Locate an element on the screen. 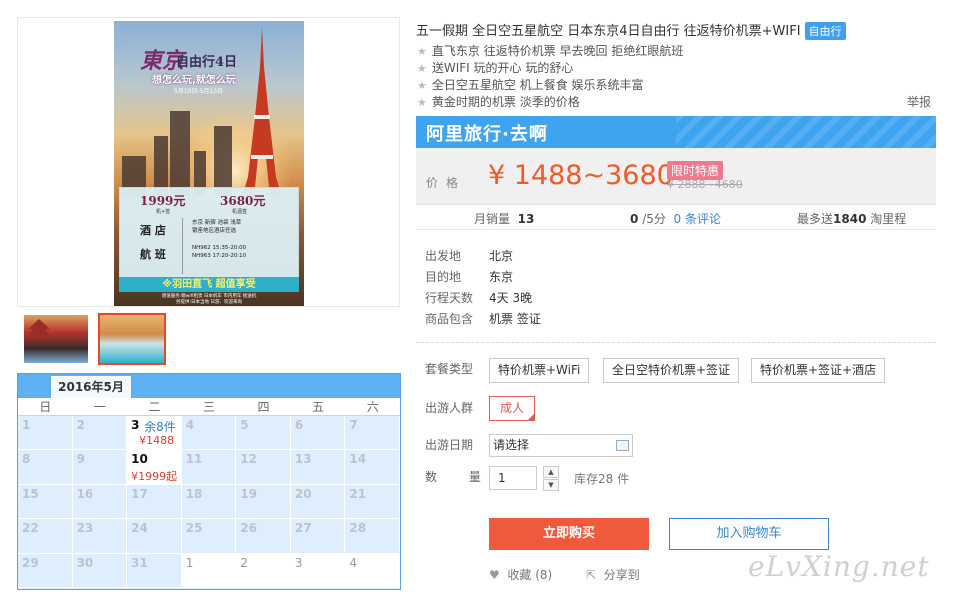  weekday-header: 二 is located at coordinates (154, 407).